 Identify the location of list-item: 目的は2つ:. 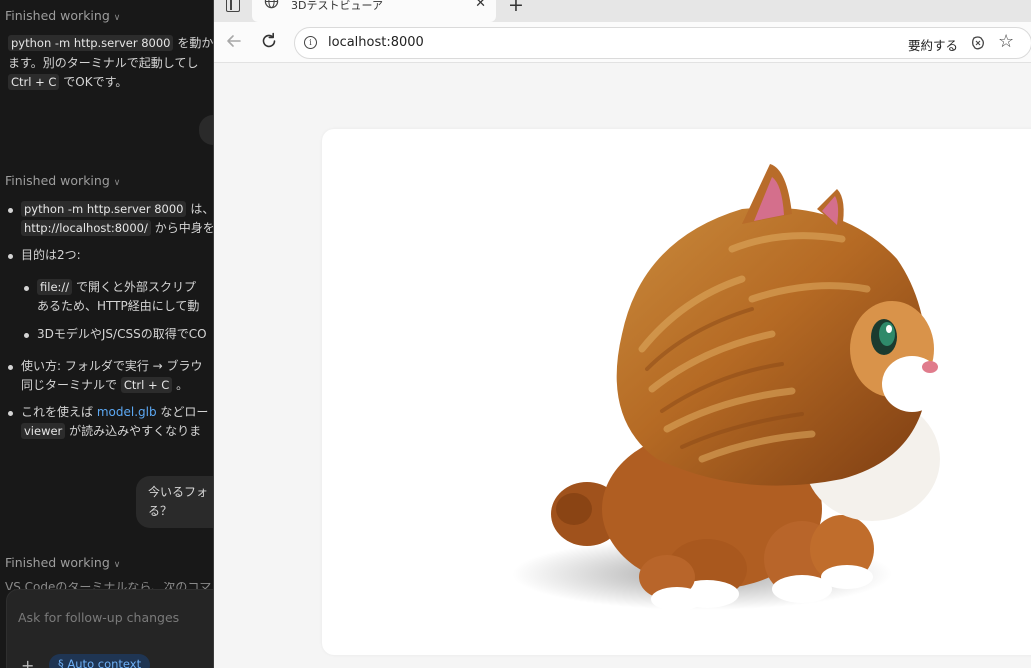
(51, 255).